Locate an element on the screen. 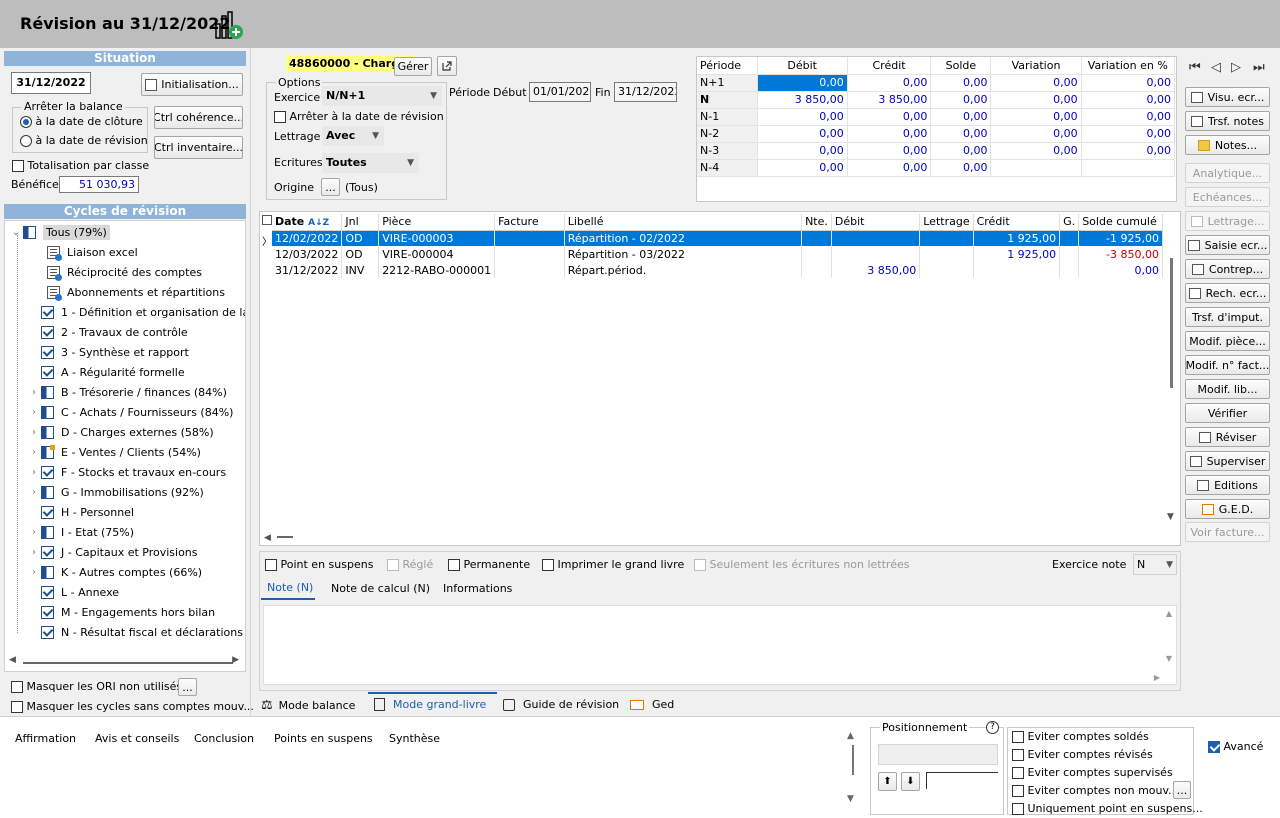  lettrage-select: Avec ▼ is located at coordinates (353, 136).